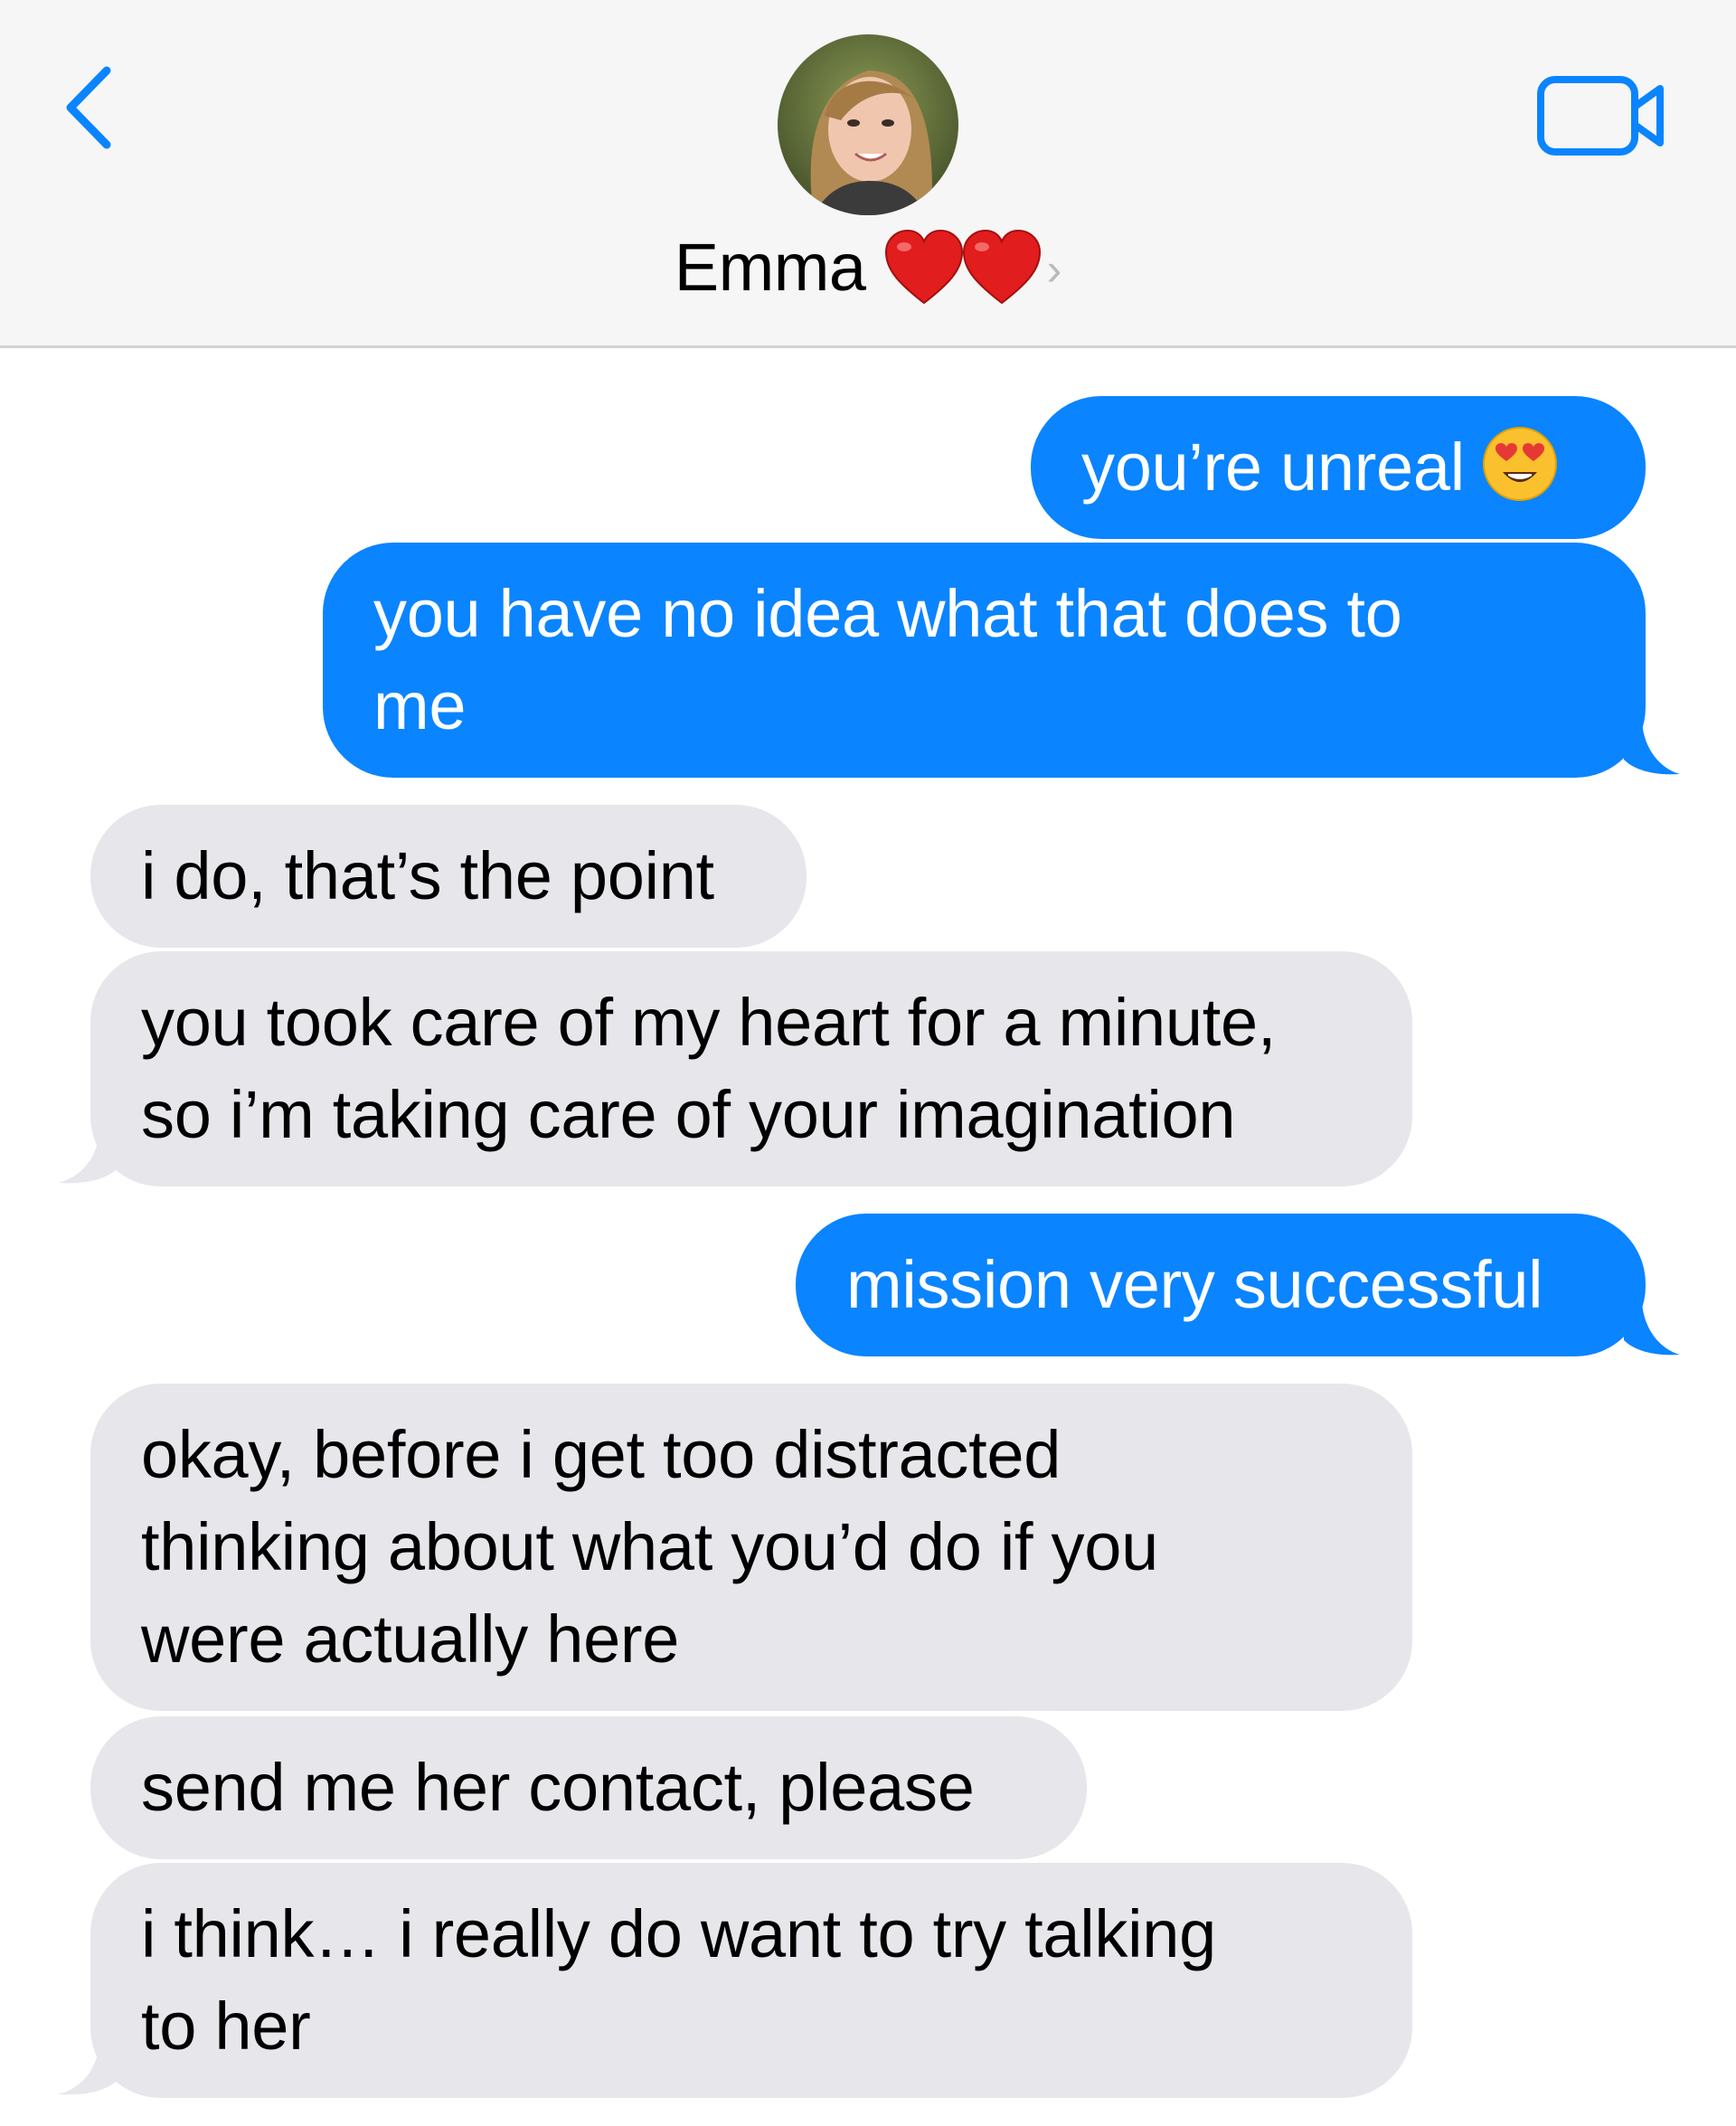 The width and height of the screenshot is (1736, 2126). Describe the element at coordinates (709, 1022) in the screenshot. I see `message-text-line: you took care of my heart for a minute,` at that location.